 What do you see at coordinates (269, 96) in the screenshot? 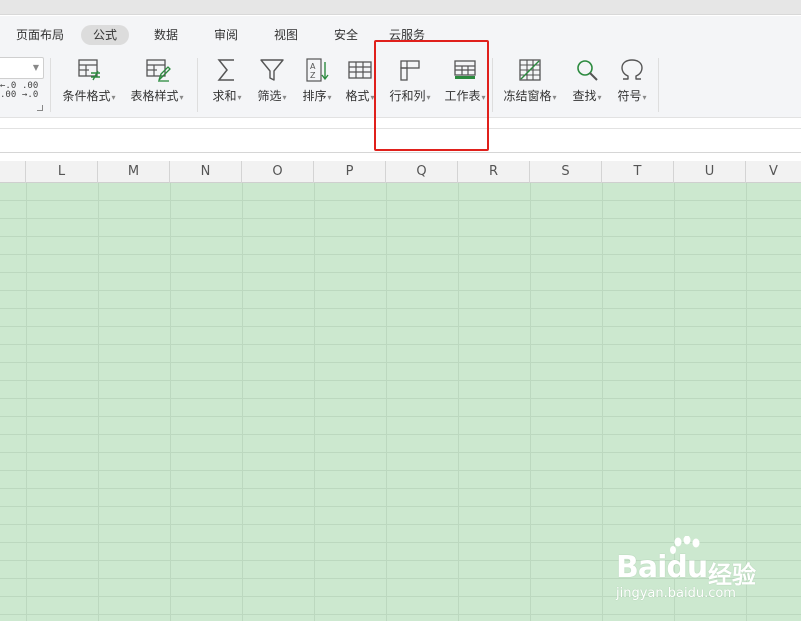
I see `filter-label: 筛选` at bounding box center [269, 96].